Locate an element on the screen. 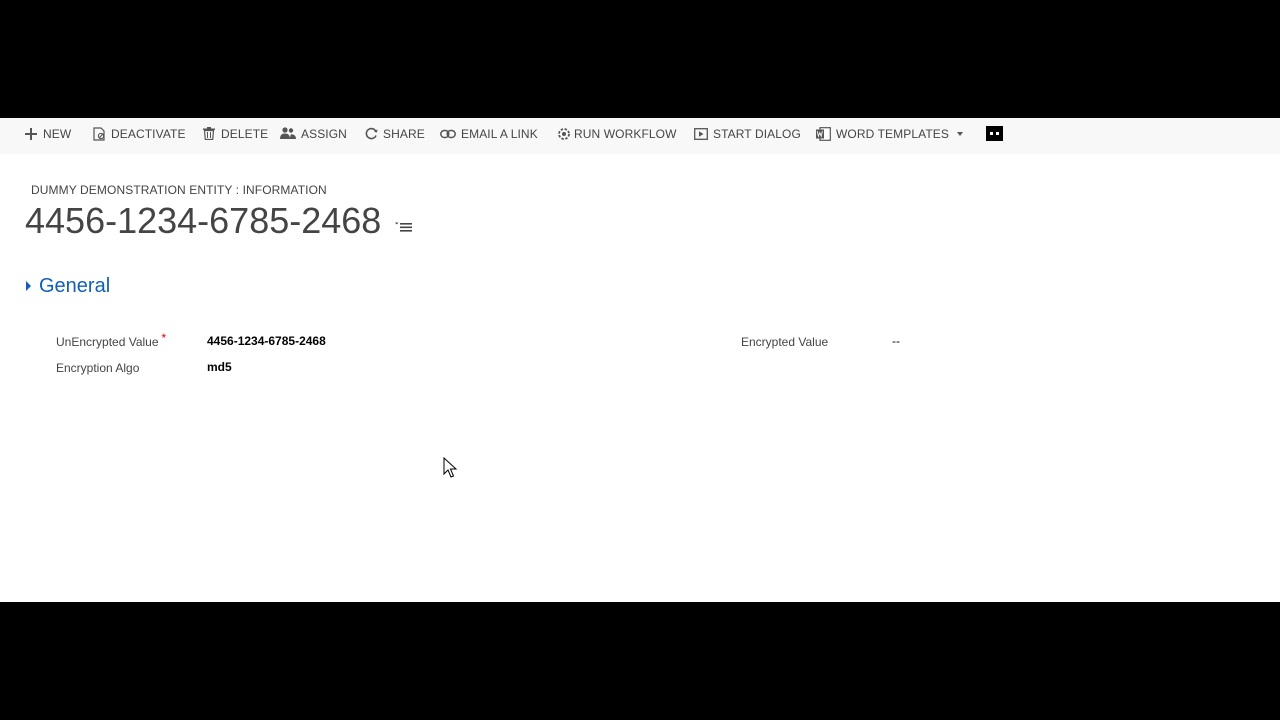  email-link-button: EMAIL A LINK is located at coordinates (489, 133).